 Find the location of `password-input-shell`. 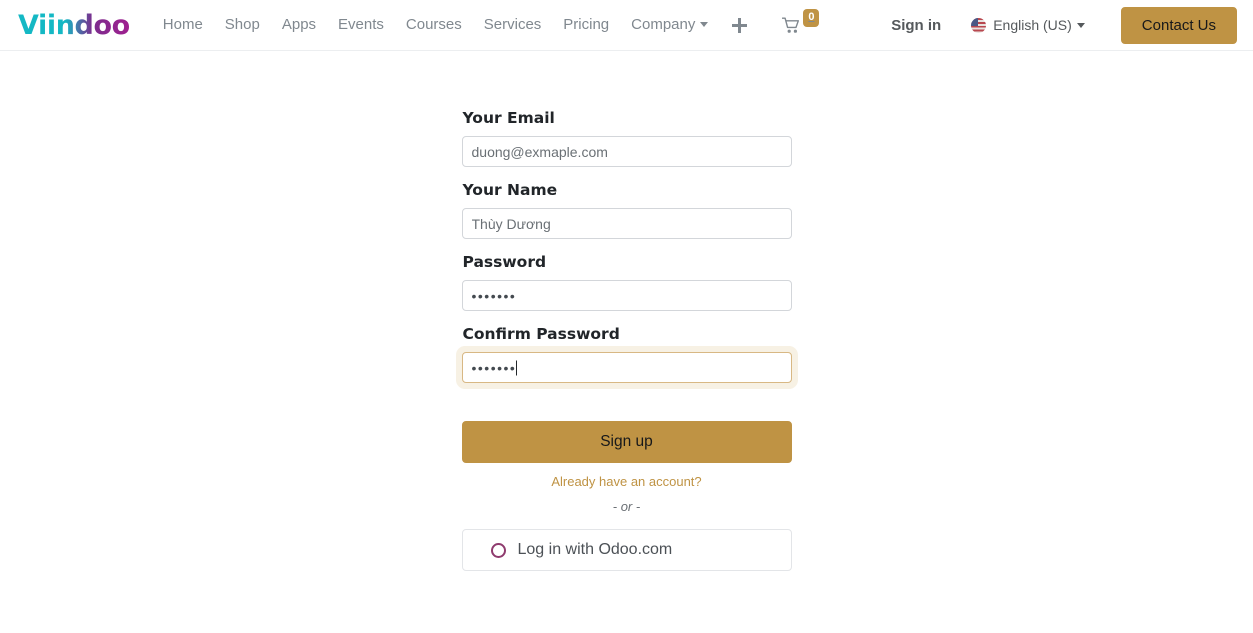

password-input-shell is located at coordinates (626, 295).